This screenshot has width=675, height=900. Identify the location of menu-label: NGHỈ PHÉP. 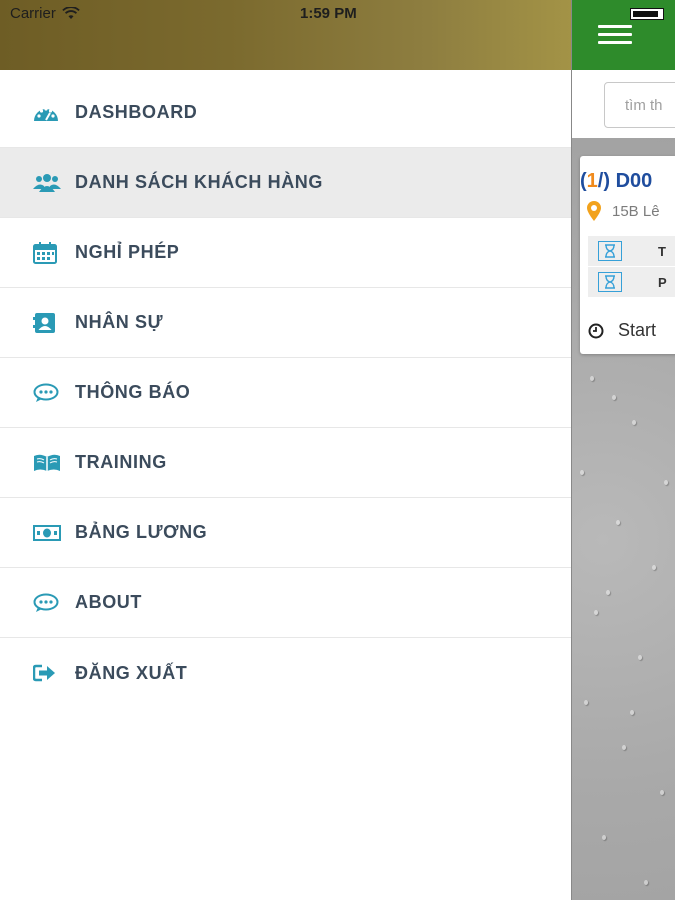
(127, 252).